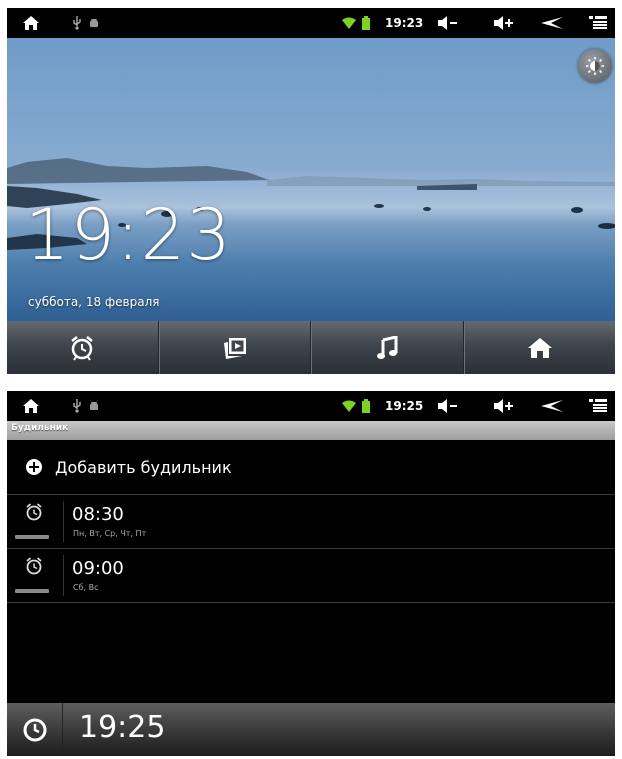  Describe the element at coordinates (311, 406) in the screenshot. I see `status-bar: 19:25` at that location.